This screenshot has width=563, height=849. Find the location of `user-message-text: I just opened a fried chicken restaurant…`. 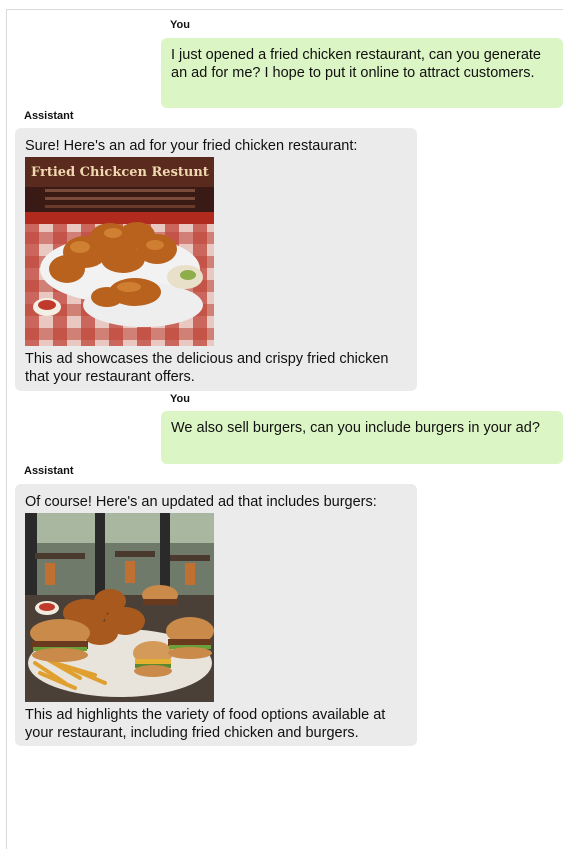

user-message-text: I just opened a fried chicken restaurant… is located at coordinates (356, 64).